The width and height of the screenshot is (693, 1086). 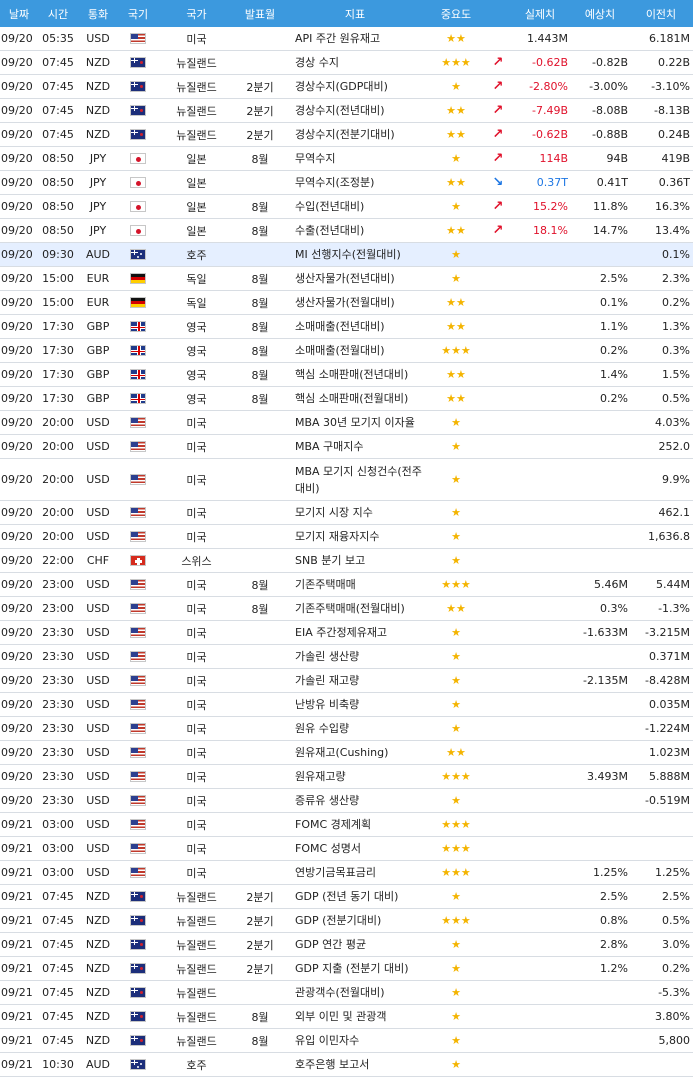 I want to click on row-indicator: MBA 30년 모기지 이자율, so click(x=355, y=422).